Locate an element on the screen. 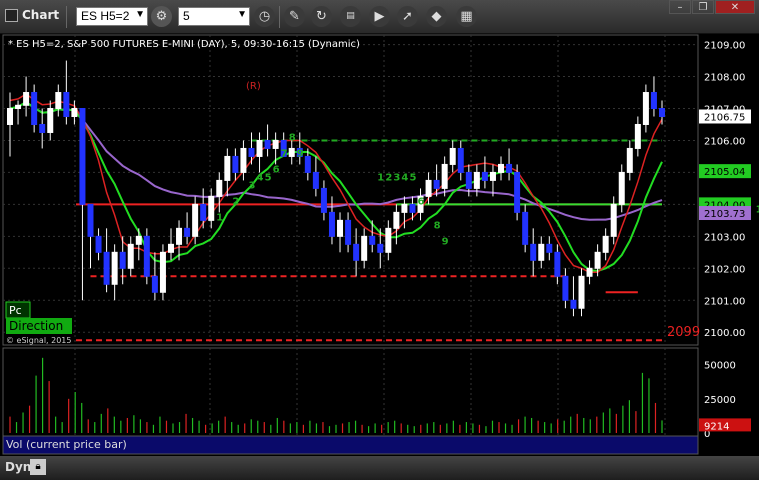 The width and height of the screenshot is (759, 480). direction-label: Direction is located at coordinates (36, 326).